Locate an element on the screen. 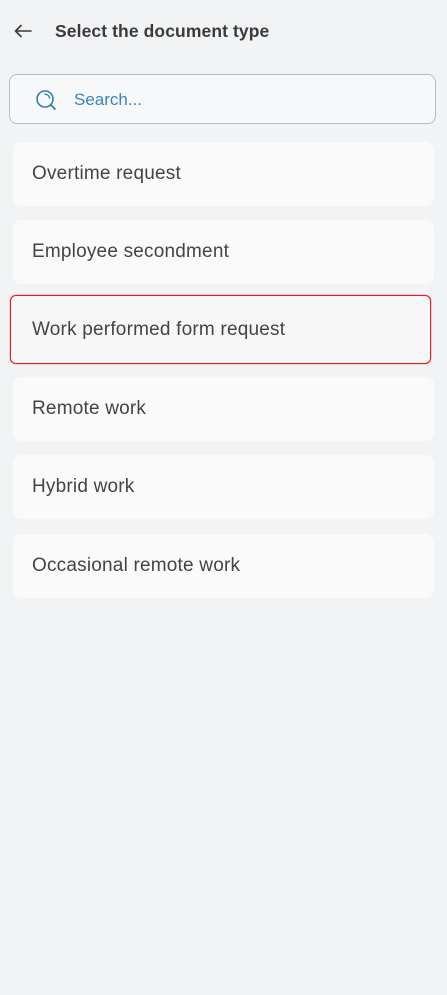 The height and width of the screenshot is (995, 447). list-item-hybrid-work: Hybrid work is located at coordinates (223, 487).